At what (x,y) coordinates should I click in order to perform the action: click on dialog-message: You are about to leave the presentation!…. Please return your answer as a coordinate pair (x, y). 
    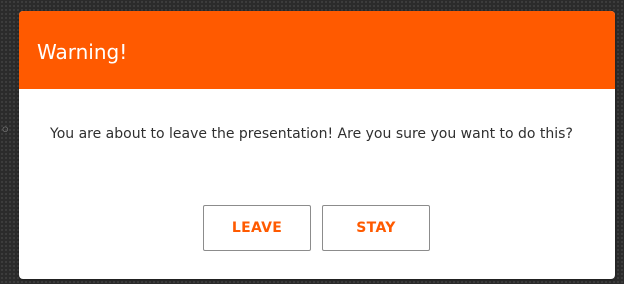
    Looking at the image, I should click on (311, 134).